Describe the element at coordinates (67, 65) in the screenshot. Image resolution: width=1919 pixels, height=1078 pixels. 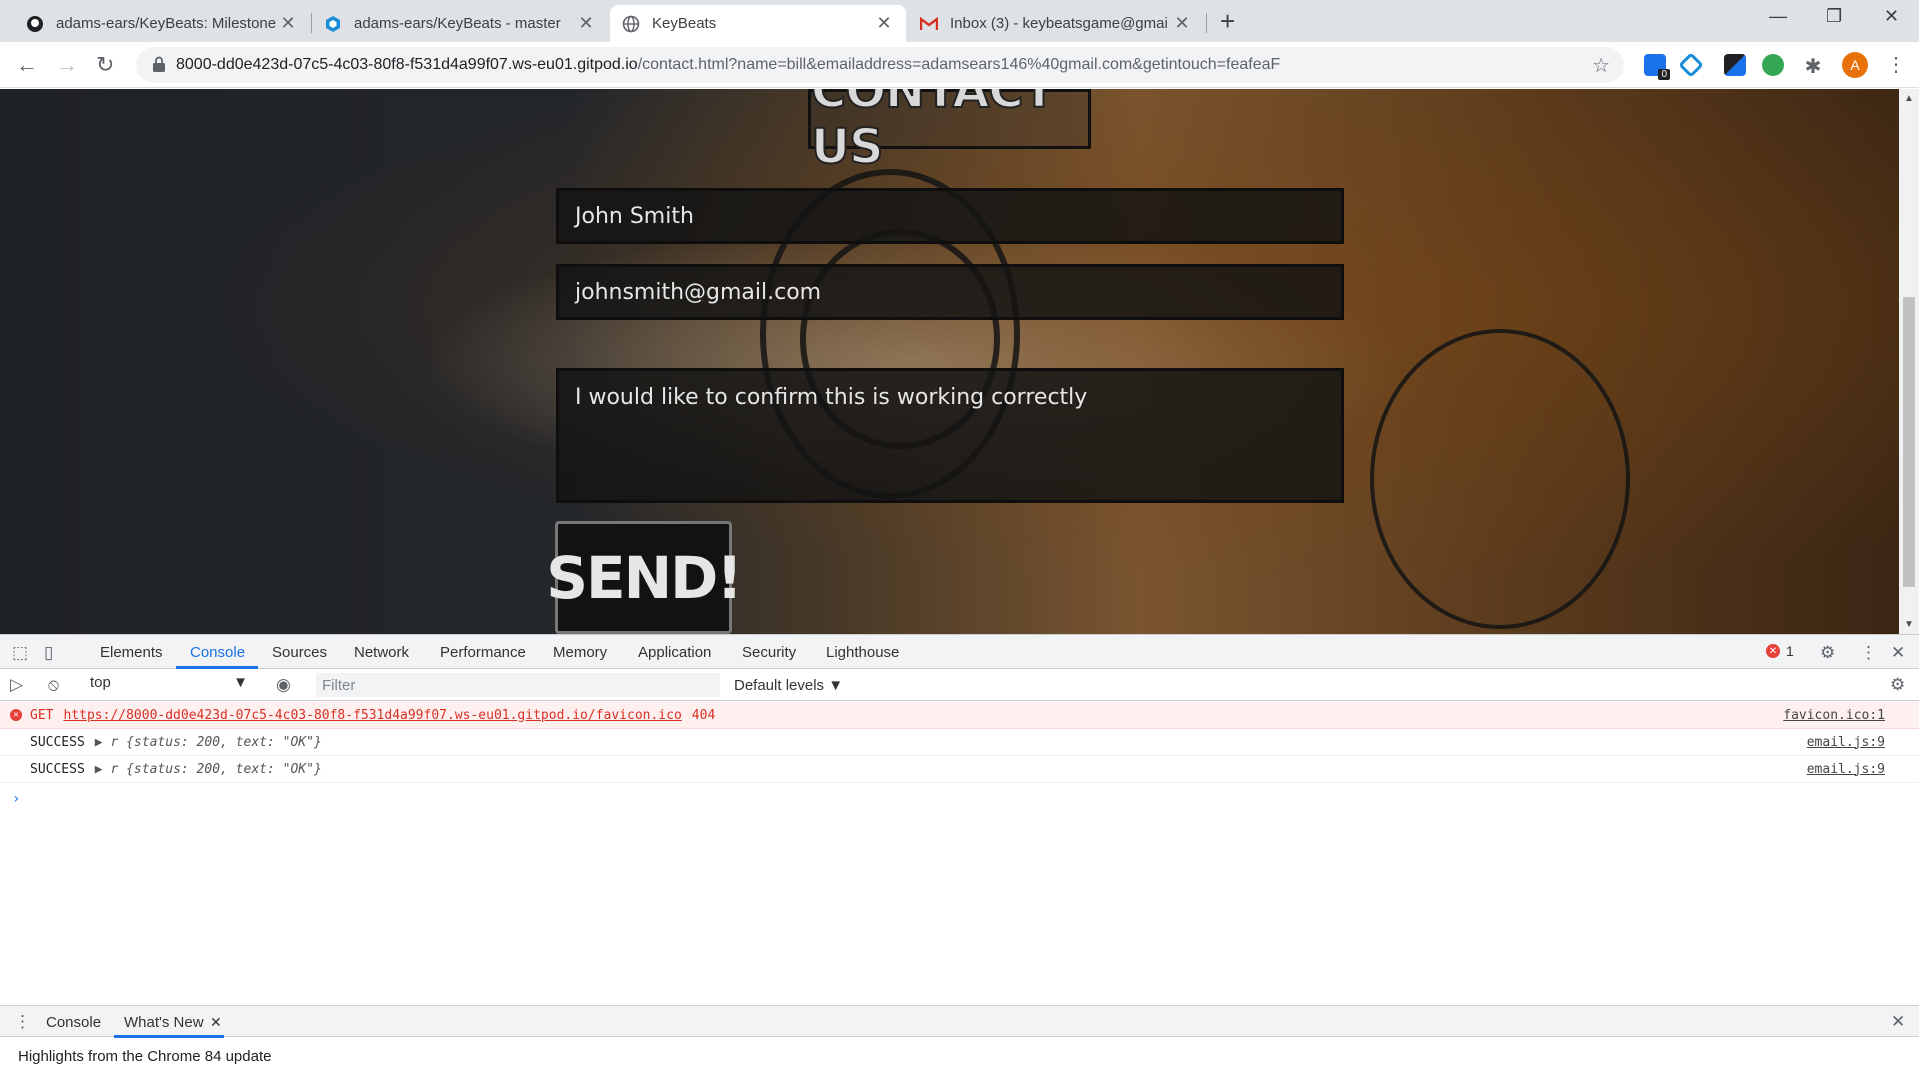
I see `forward-icon: →` at that location.